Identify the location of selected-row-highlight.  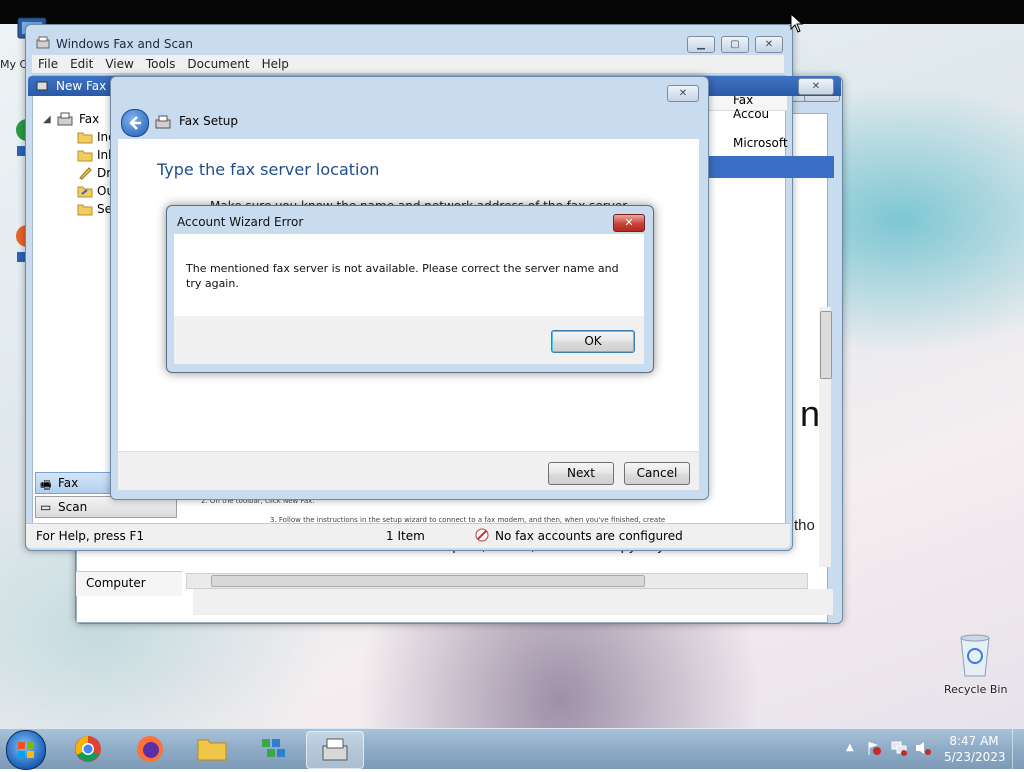
(770, 167).